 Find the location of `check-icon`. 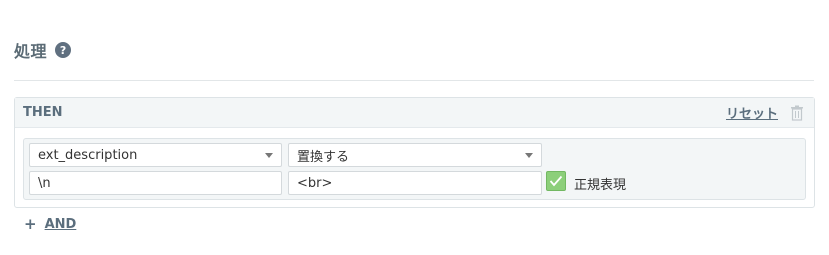

check-icon is located at coordinates (556, 181).